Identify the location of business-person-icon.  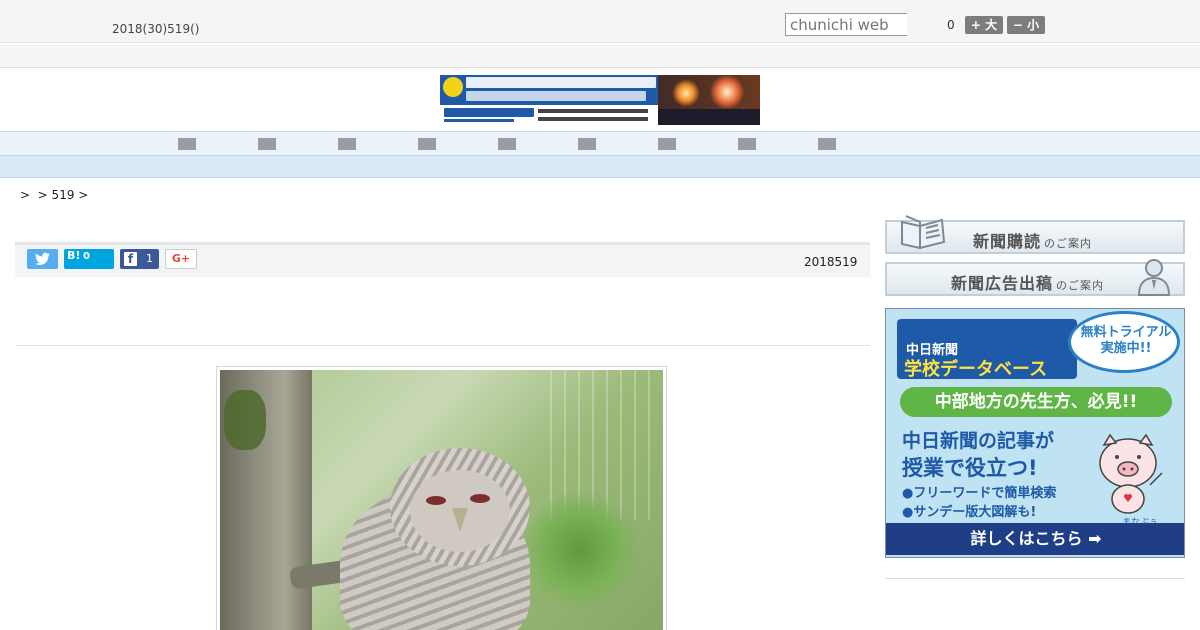
(1154, 277).